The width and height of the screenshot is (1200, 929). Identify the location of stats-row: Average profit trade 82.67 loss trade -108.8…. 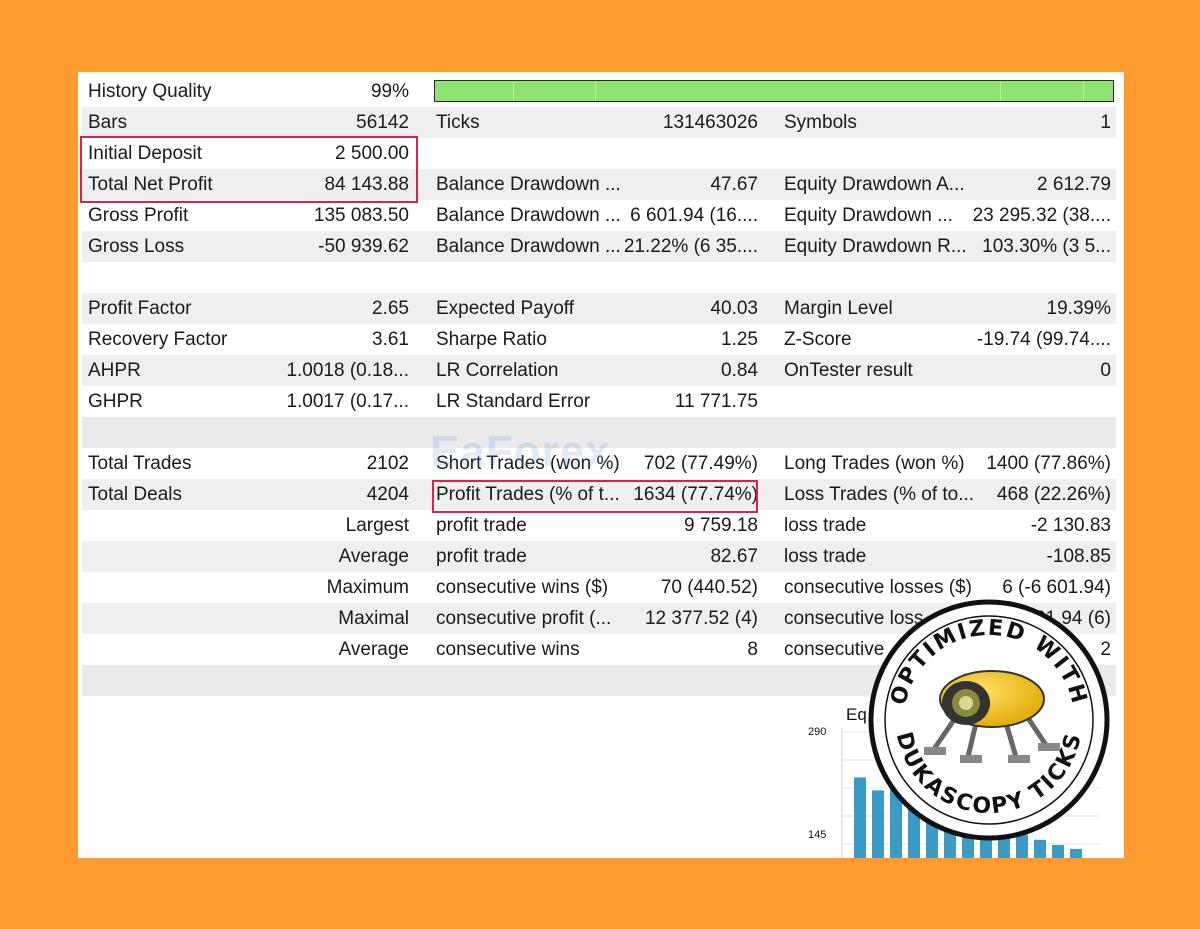
(599, 556).